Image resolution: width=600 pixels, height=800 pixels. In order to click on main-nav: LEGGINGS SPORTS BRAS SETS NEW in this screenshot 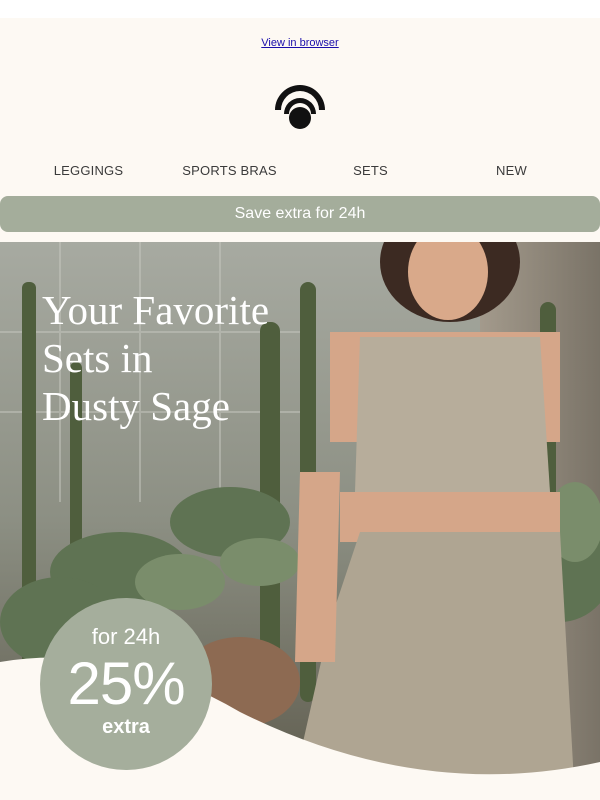, I will do `click(300, 170)`.